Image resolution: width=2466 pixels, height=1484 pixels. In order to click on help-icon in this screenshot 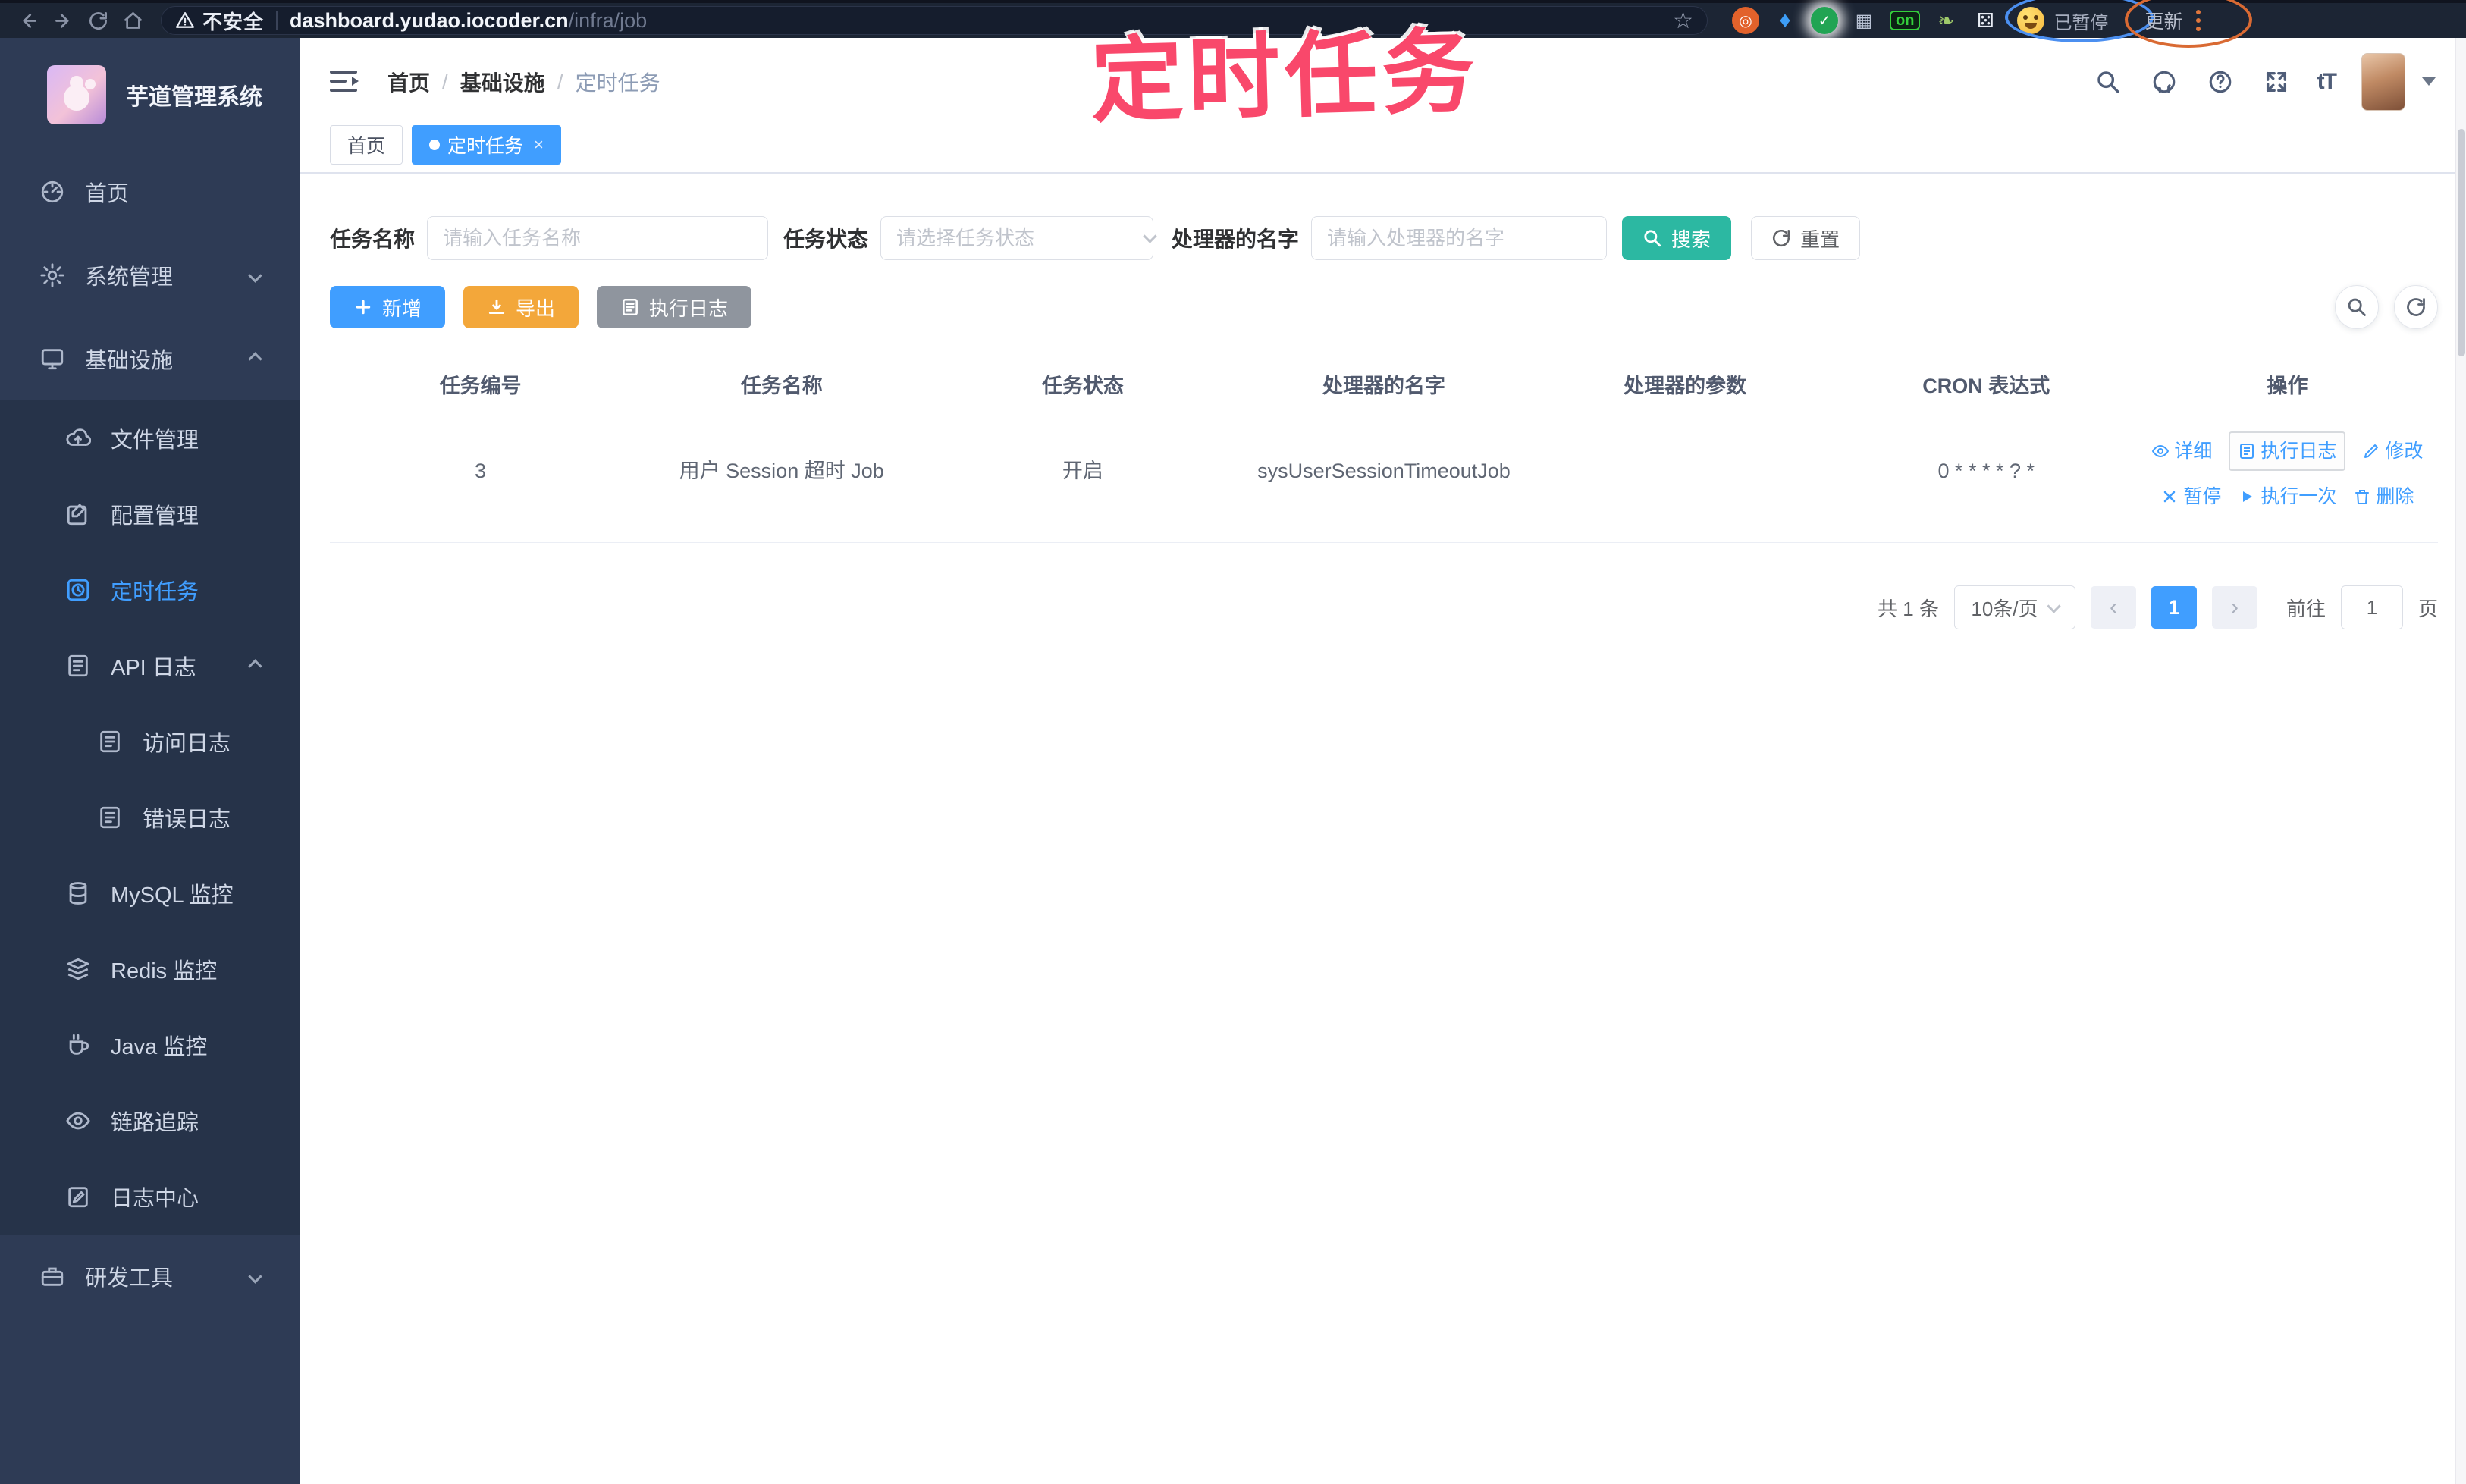, I will do `click(2220, 82)`.